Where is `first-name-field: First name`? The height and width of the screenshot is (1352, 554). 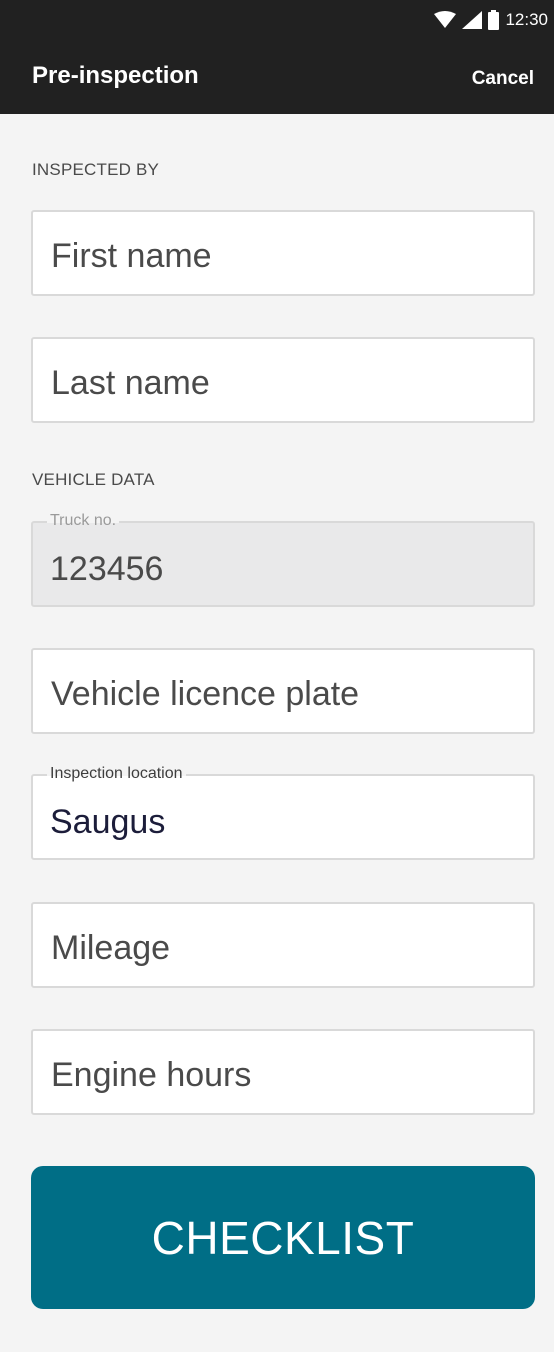 first-name-field: First name is located at coordinates (283, 253).